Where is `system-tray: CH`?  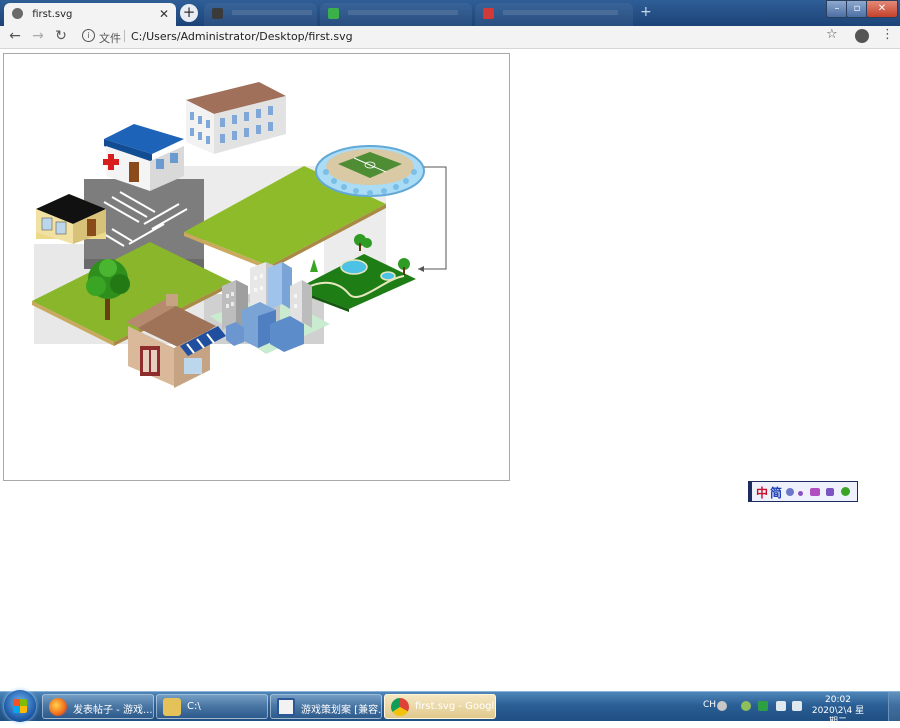
system-tray: CH is located at coordinates (800, 706).